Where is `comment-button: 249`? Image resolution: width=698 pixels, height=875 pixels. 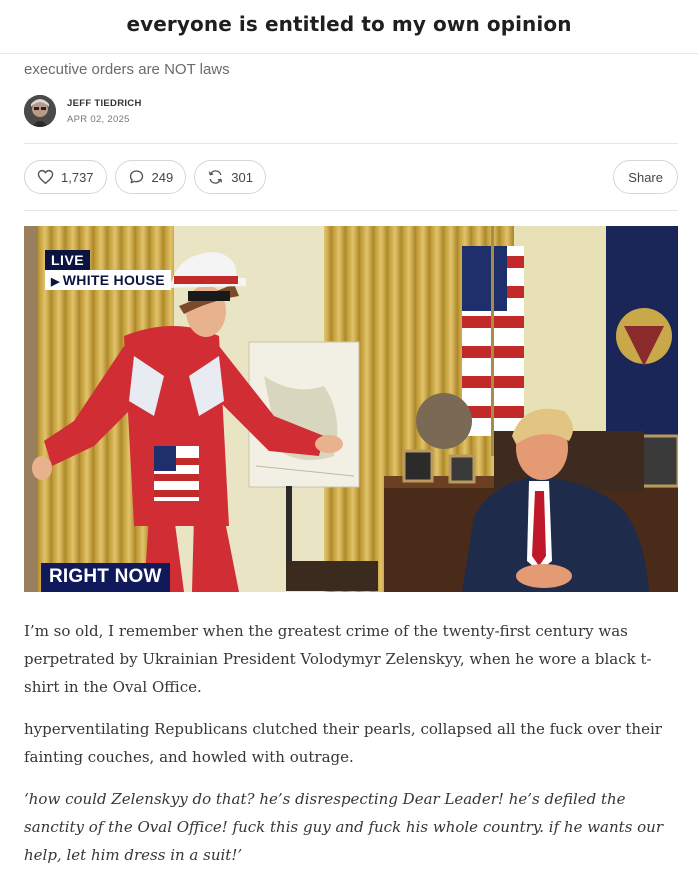
comment-button: 249 is located at coordinates (150, 177).